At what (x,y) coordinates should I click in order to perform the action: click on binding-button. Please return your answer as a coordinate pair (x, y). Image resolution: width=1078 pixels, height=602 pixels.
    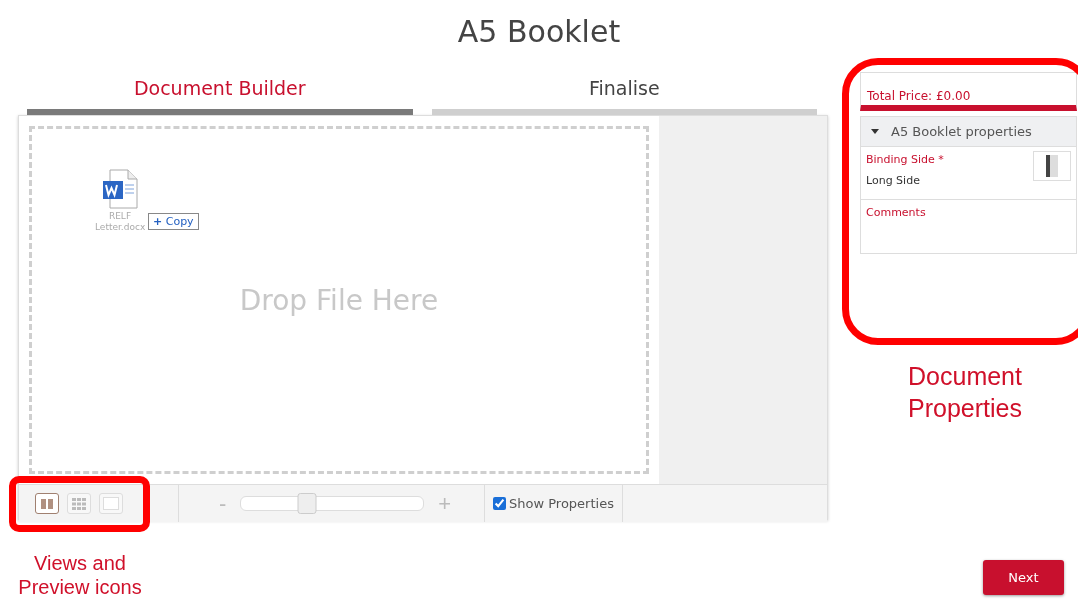
    Looking at the image, I should click on (1052, 166).